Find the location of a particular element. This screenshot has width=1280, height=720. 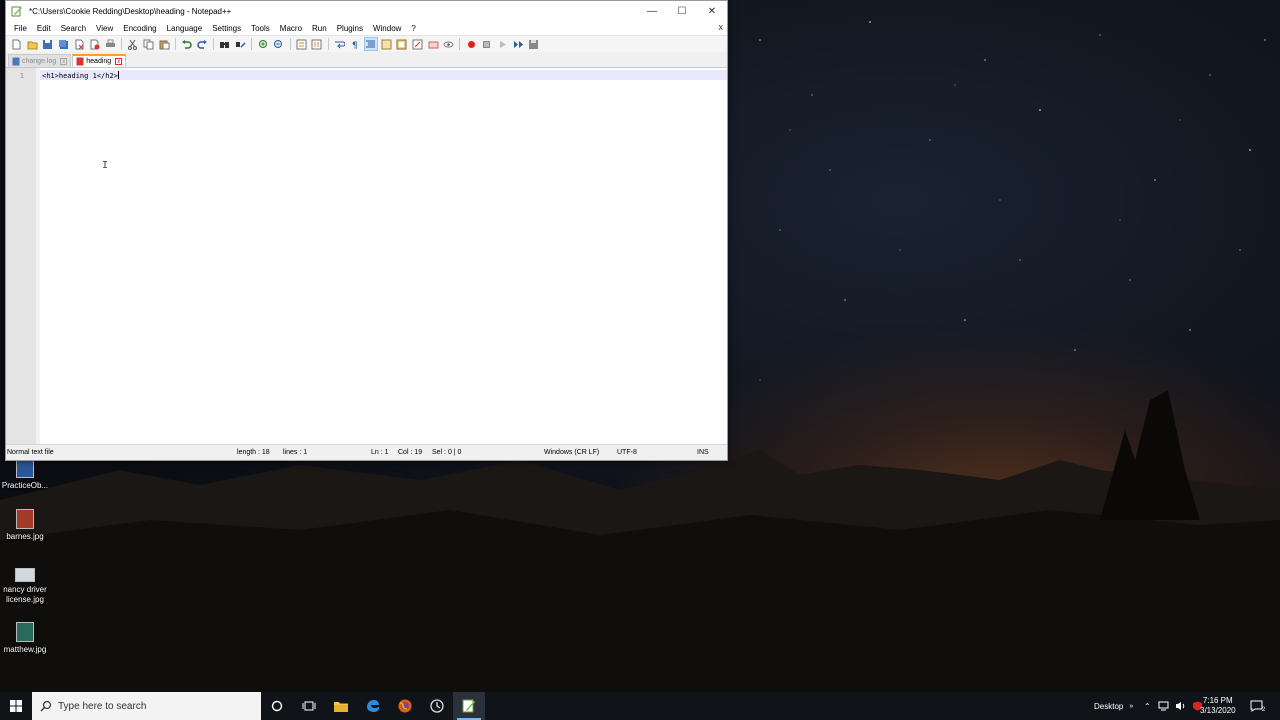

taskbar-search-input: Type here to search is located at coordinates (146, 706).